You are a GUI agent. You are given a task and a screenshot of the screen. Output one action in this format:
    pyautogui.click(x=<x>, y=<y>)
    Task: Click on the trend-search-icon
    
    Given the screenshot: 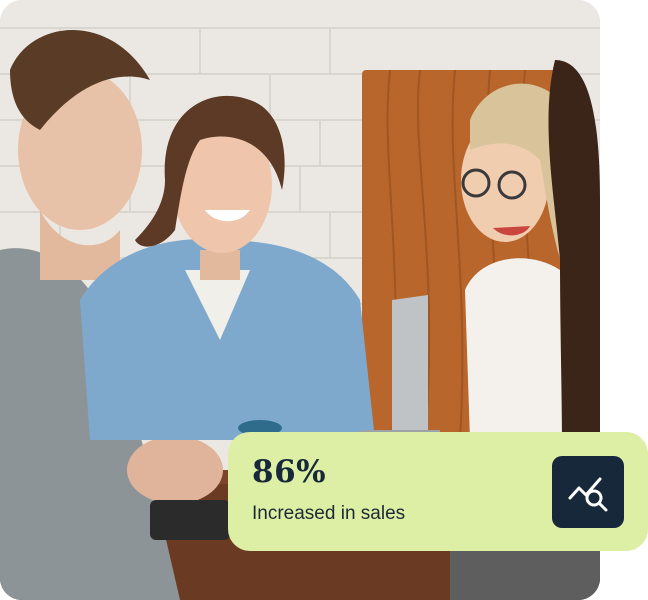 What is the action you would take?
    pyautogui.click(x=588, y=492)
    